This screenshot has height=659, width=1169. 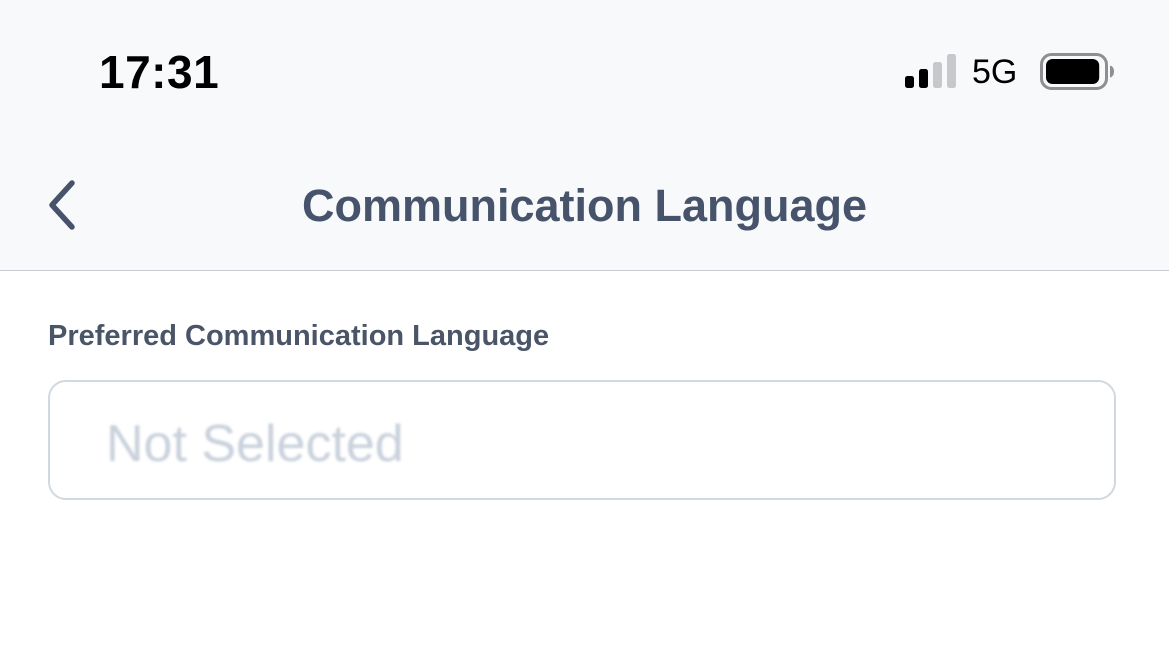 What do you see at coordinates (299, 336) in the screenshot?
I see `language-field-label: Preferred Communication Language` at bounding box center [299, 336].